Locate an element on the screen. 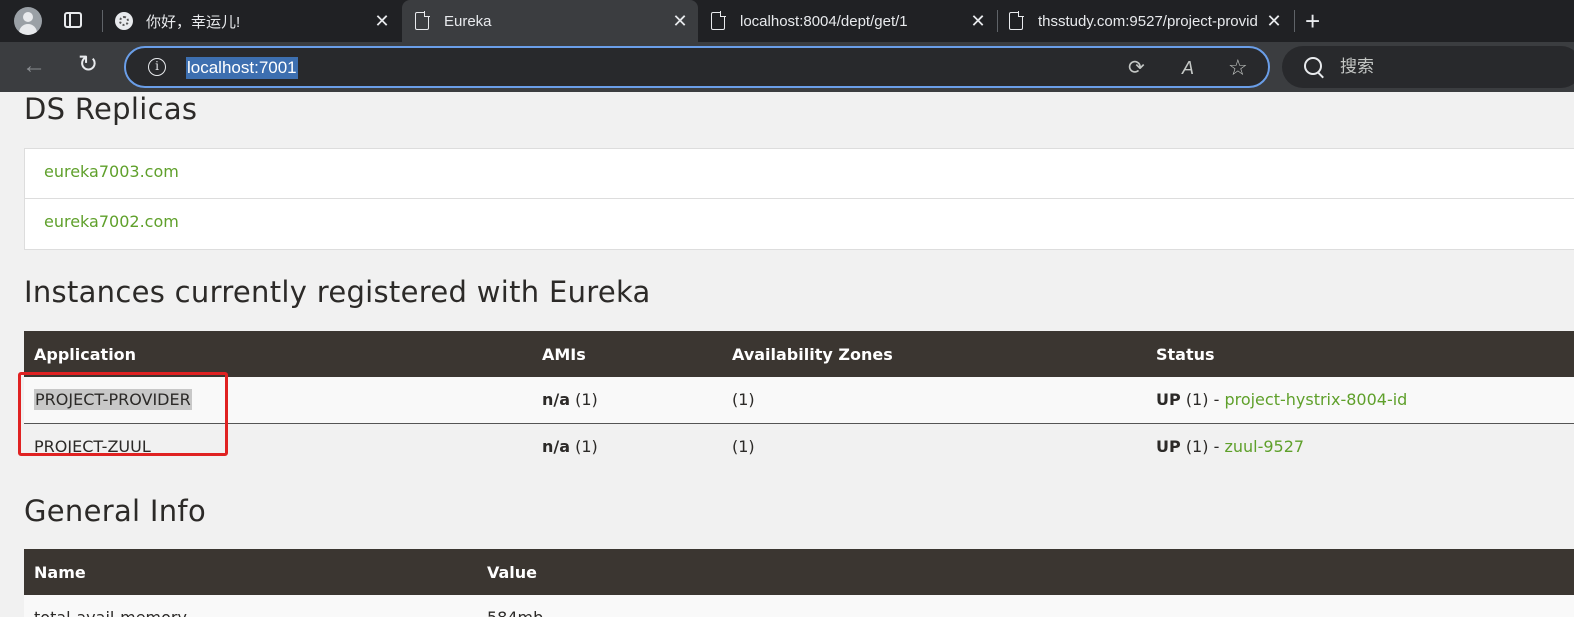 This screenshot has width=1574, height=617. profile-avatar-icon is located at coordinates (28, 21).